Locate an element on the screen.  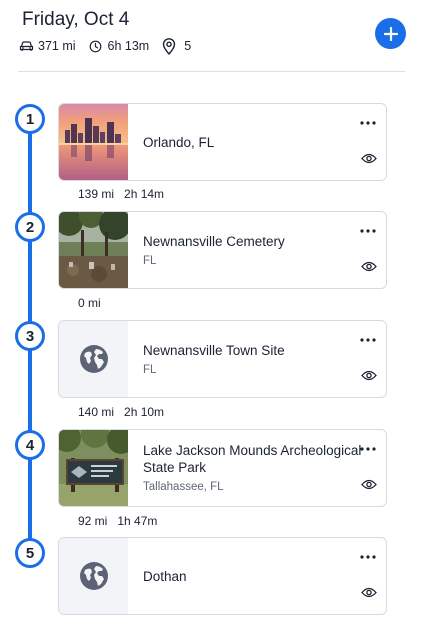
stop-name: Dothan is located at coordinates (165, 576).